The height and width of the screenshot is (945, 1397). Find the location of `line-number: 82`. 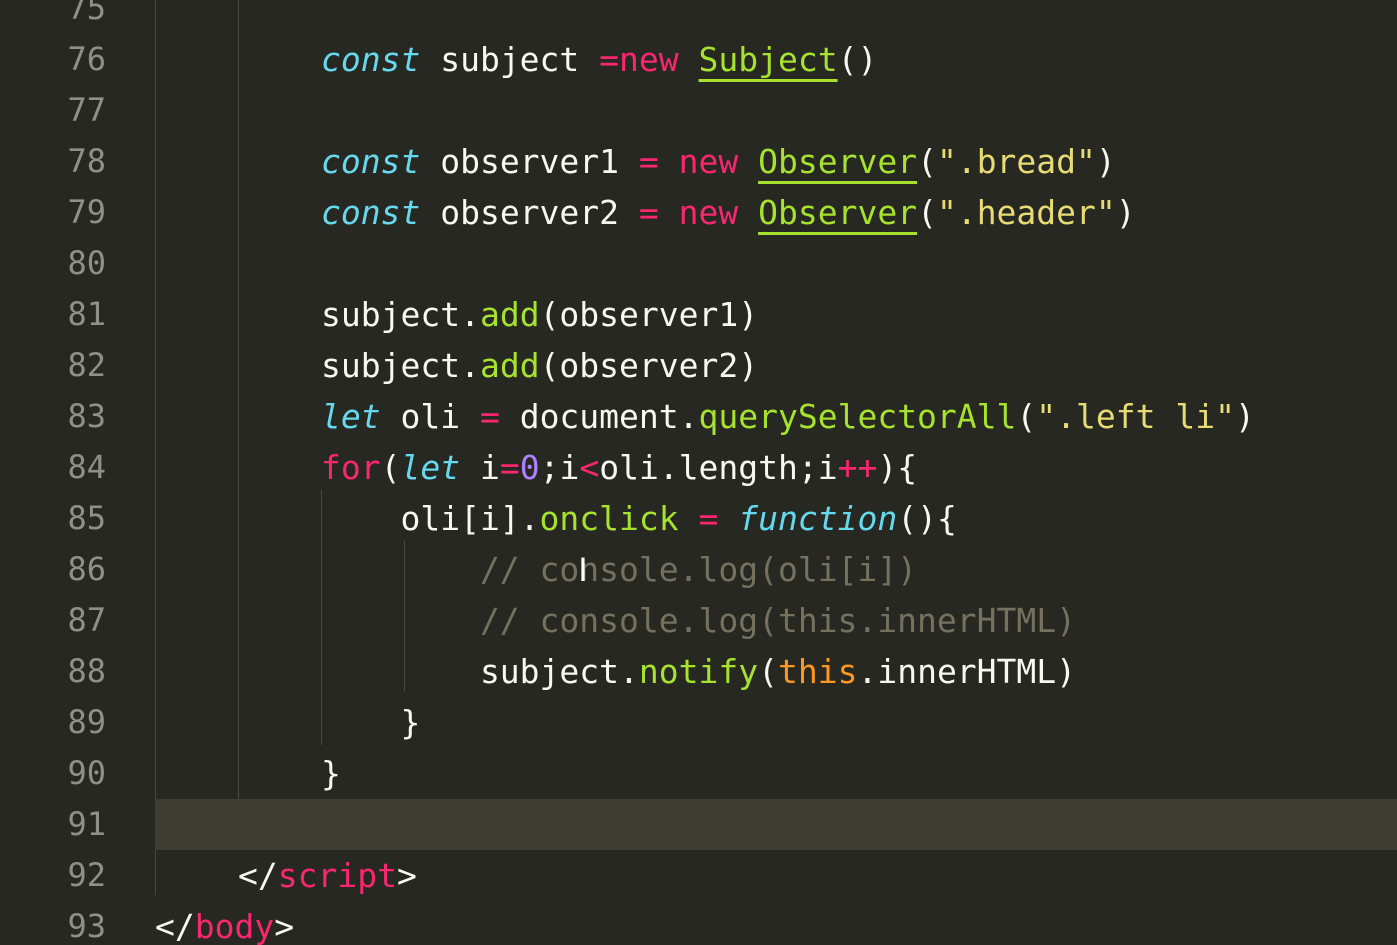

line-number: 82 is located at coordinates (86, 365).